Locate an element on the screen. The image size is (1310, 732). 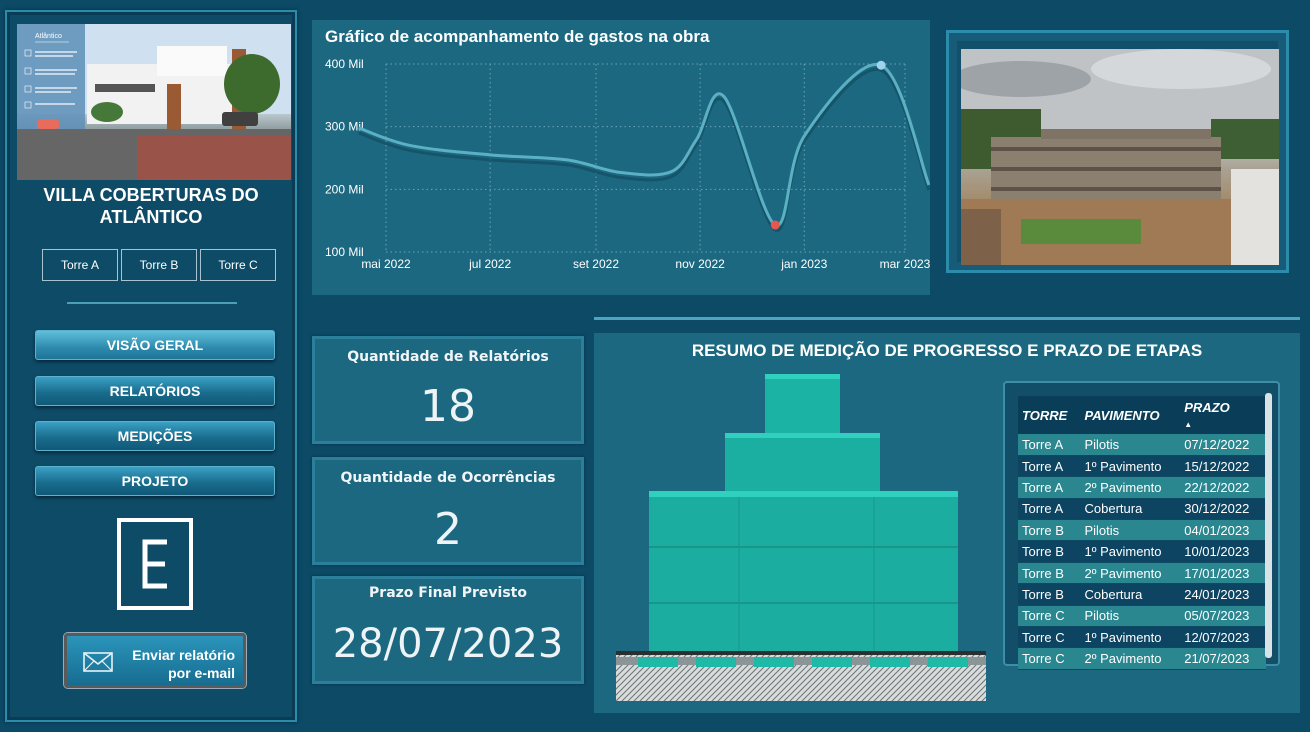
column-header-torre: TORRE is located at coordinates (1049, 415).